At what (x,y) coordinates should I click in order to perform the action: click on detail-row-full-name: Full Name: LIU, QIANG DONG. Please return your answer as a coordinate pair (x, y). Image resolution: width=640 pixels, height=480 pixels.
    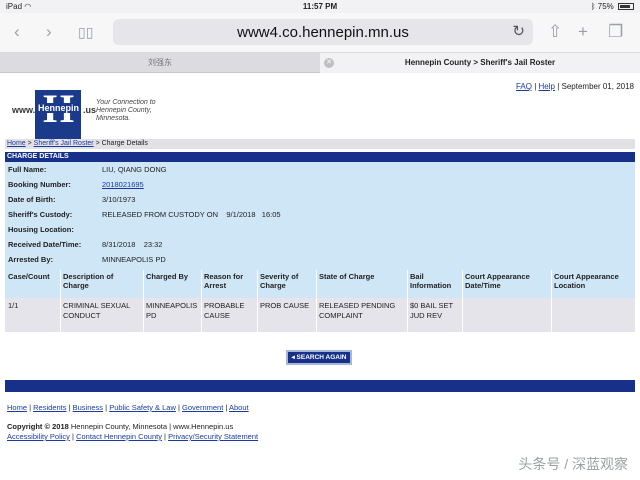
    Looking at the image, I should click on (320, 169).